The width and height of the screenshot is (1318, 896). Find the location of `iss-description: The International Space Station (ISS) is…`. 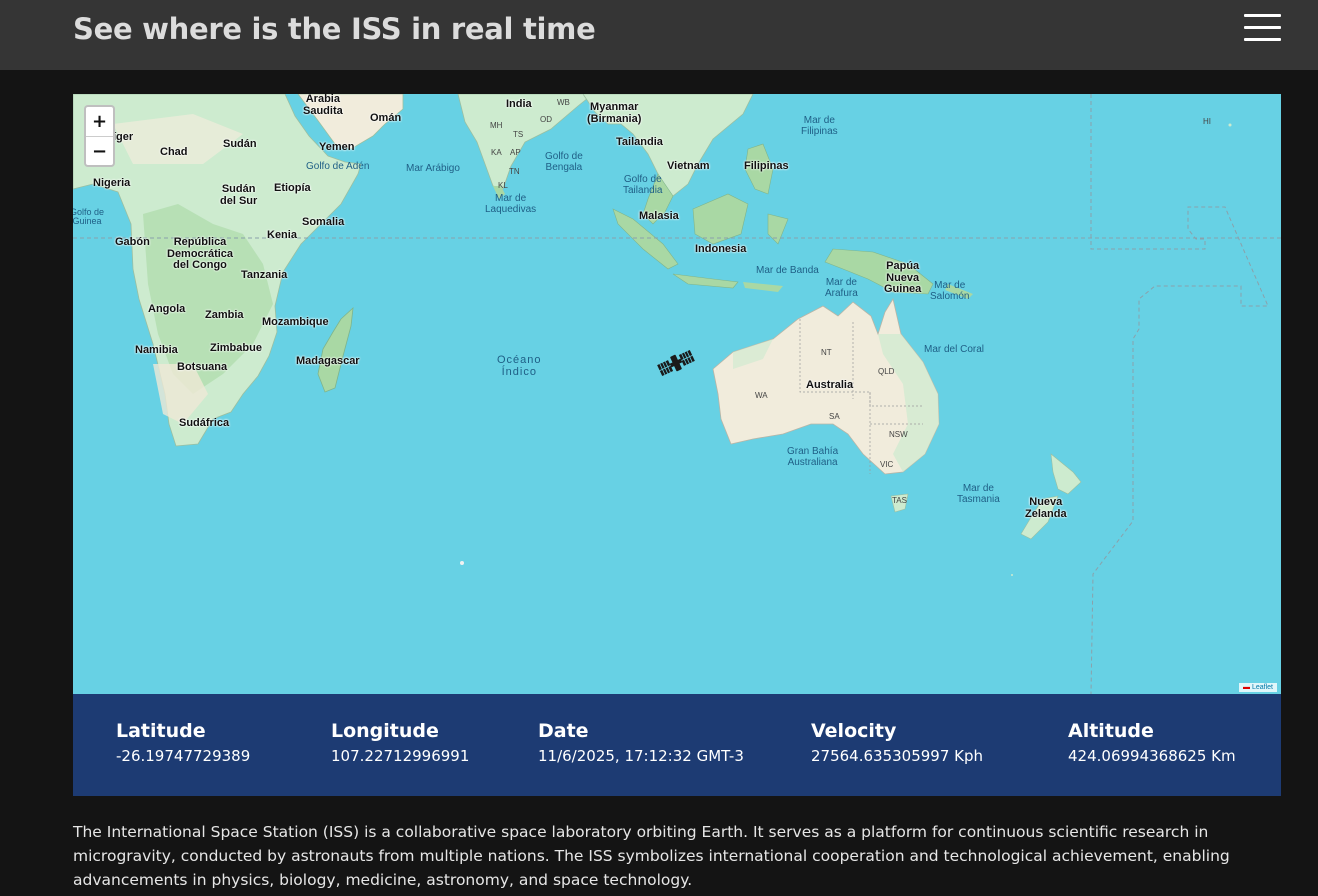

iss-description: The International Space Station (ISS) is… is located at coordinates (651, 856).